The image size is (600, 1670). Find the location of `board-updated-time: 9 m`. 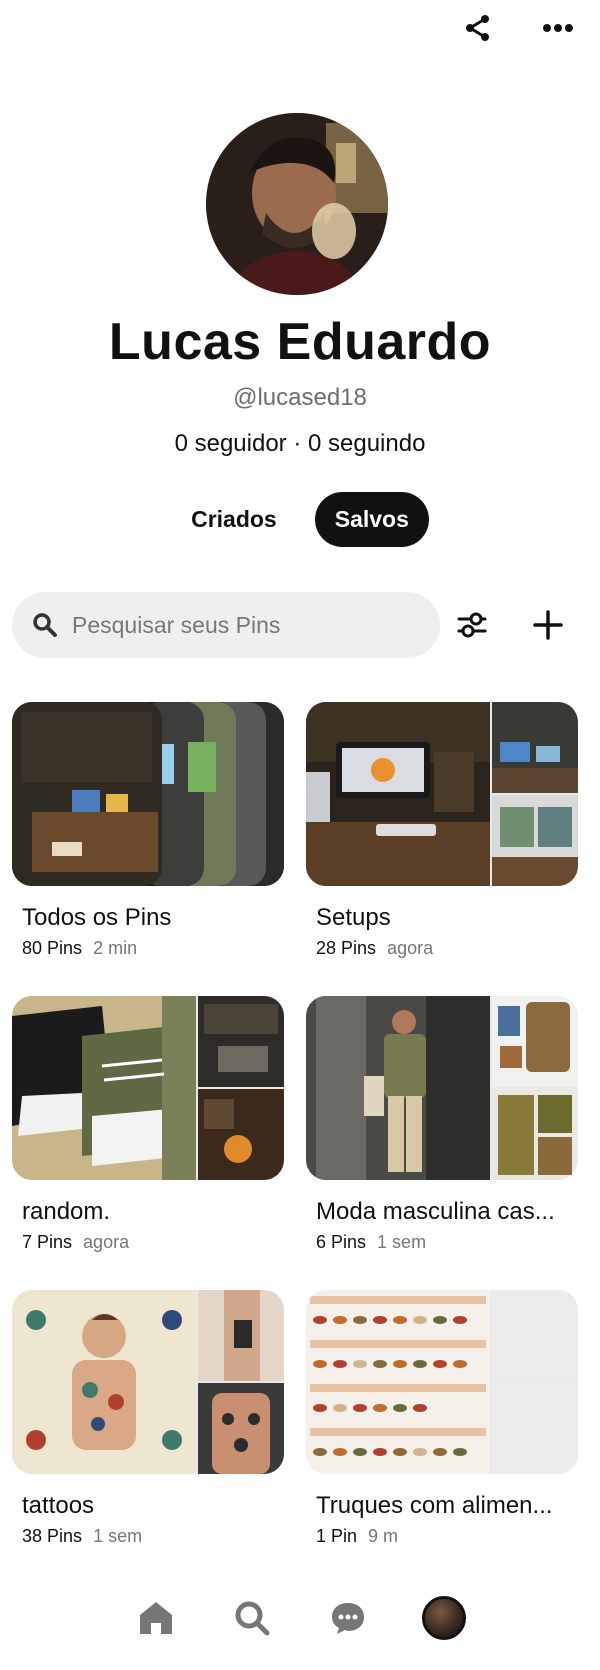

board-updated-time: 9 m is located at coordinates (383, 1536).